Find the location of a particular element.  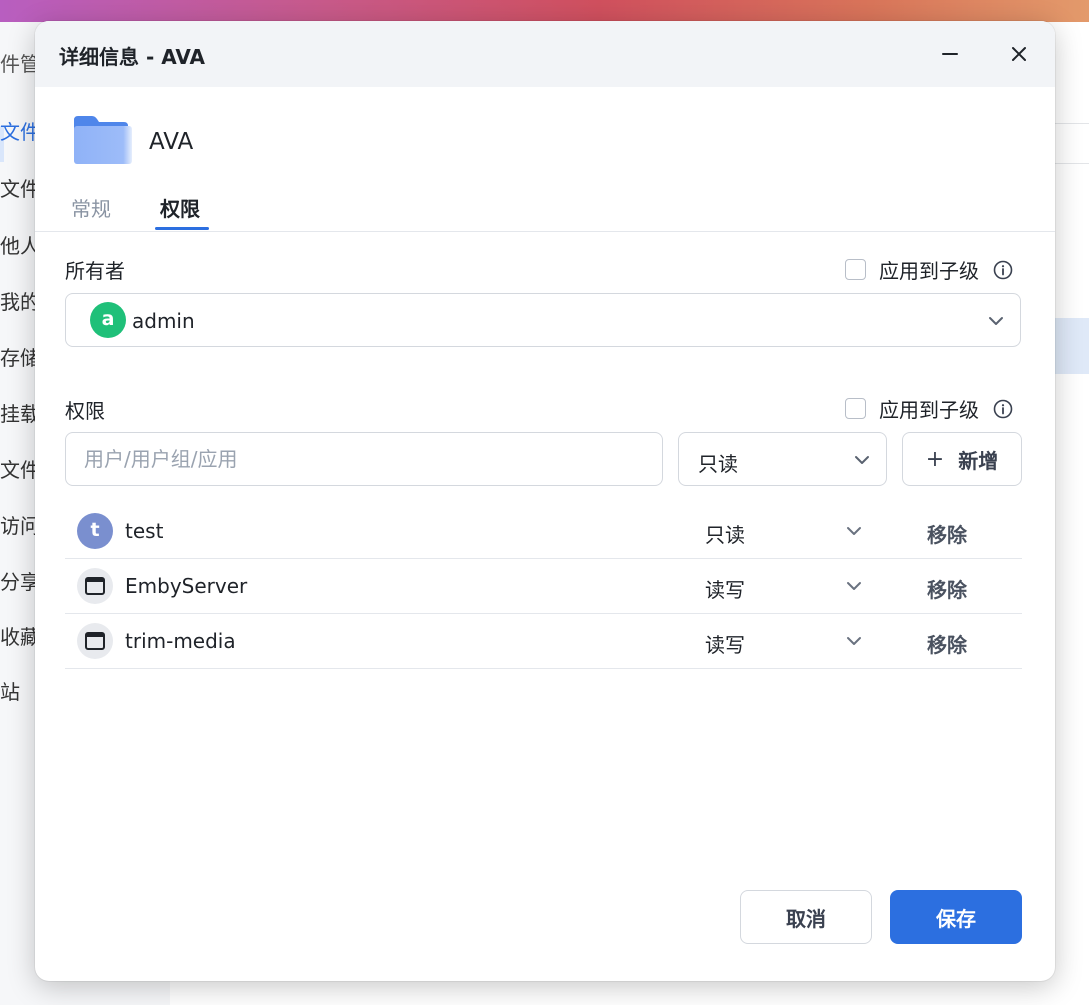

selected-file-row is located at coordinates (1069, 346).